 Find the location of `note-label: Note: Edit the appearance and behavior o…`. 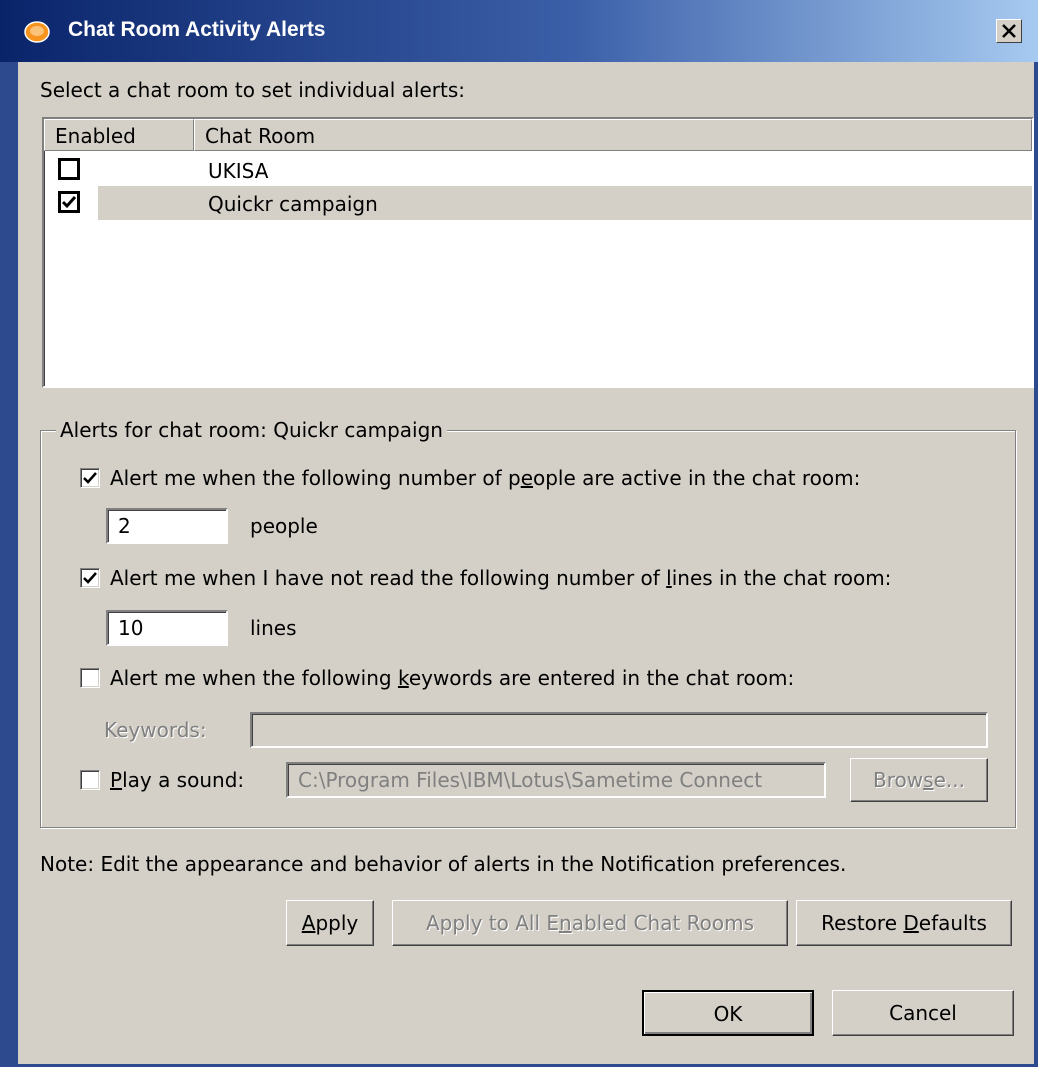

note-label: Note: Edit the appearance and behavior o… is located at coordinates (443, 864).